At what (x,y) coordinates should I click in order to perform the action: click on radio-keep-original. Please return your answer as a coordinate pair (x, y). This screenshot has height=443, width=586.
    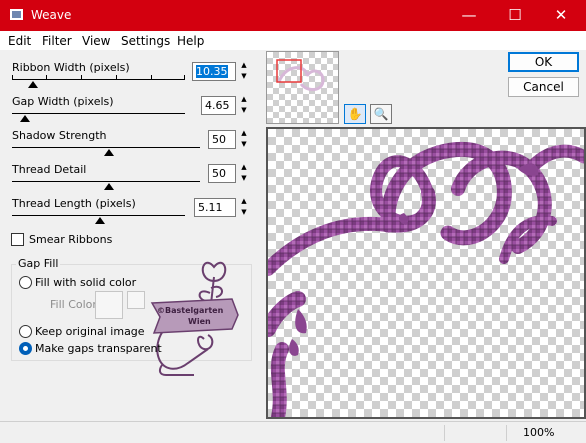
    Looking at the image, I should click on (25, 331).